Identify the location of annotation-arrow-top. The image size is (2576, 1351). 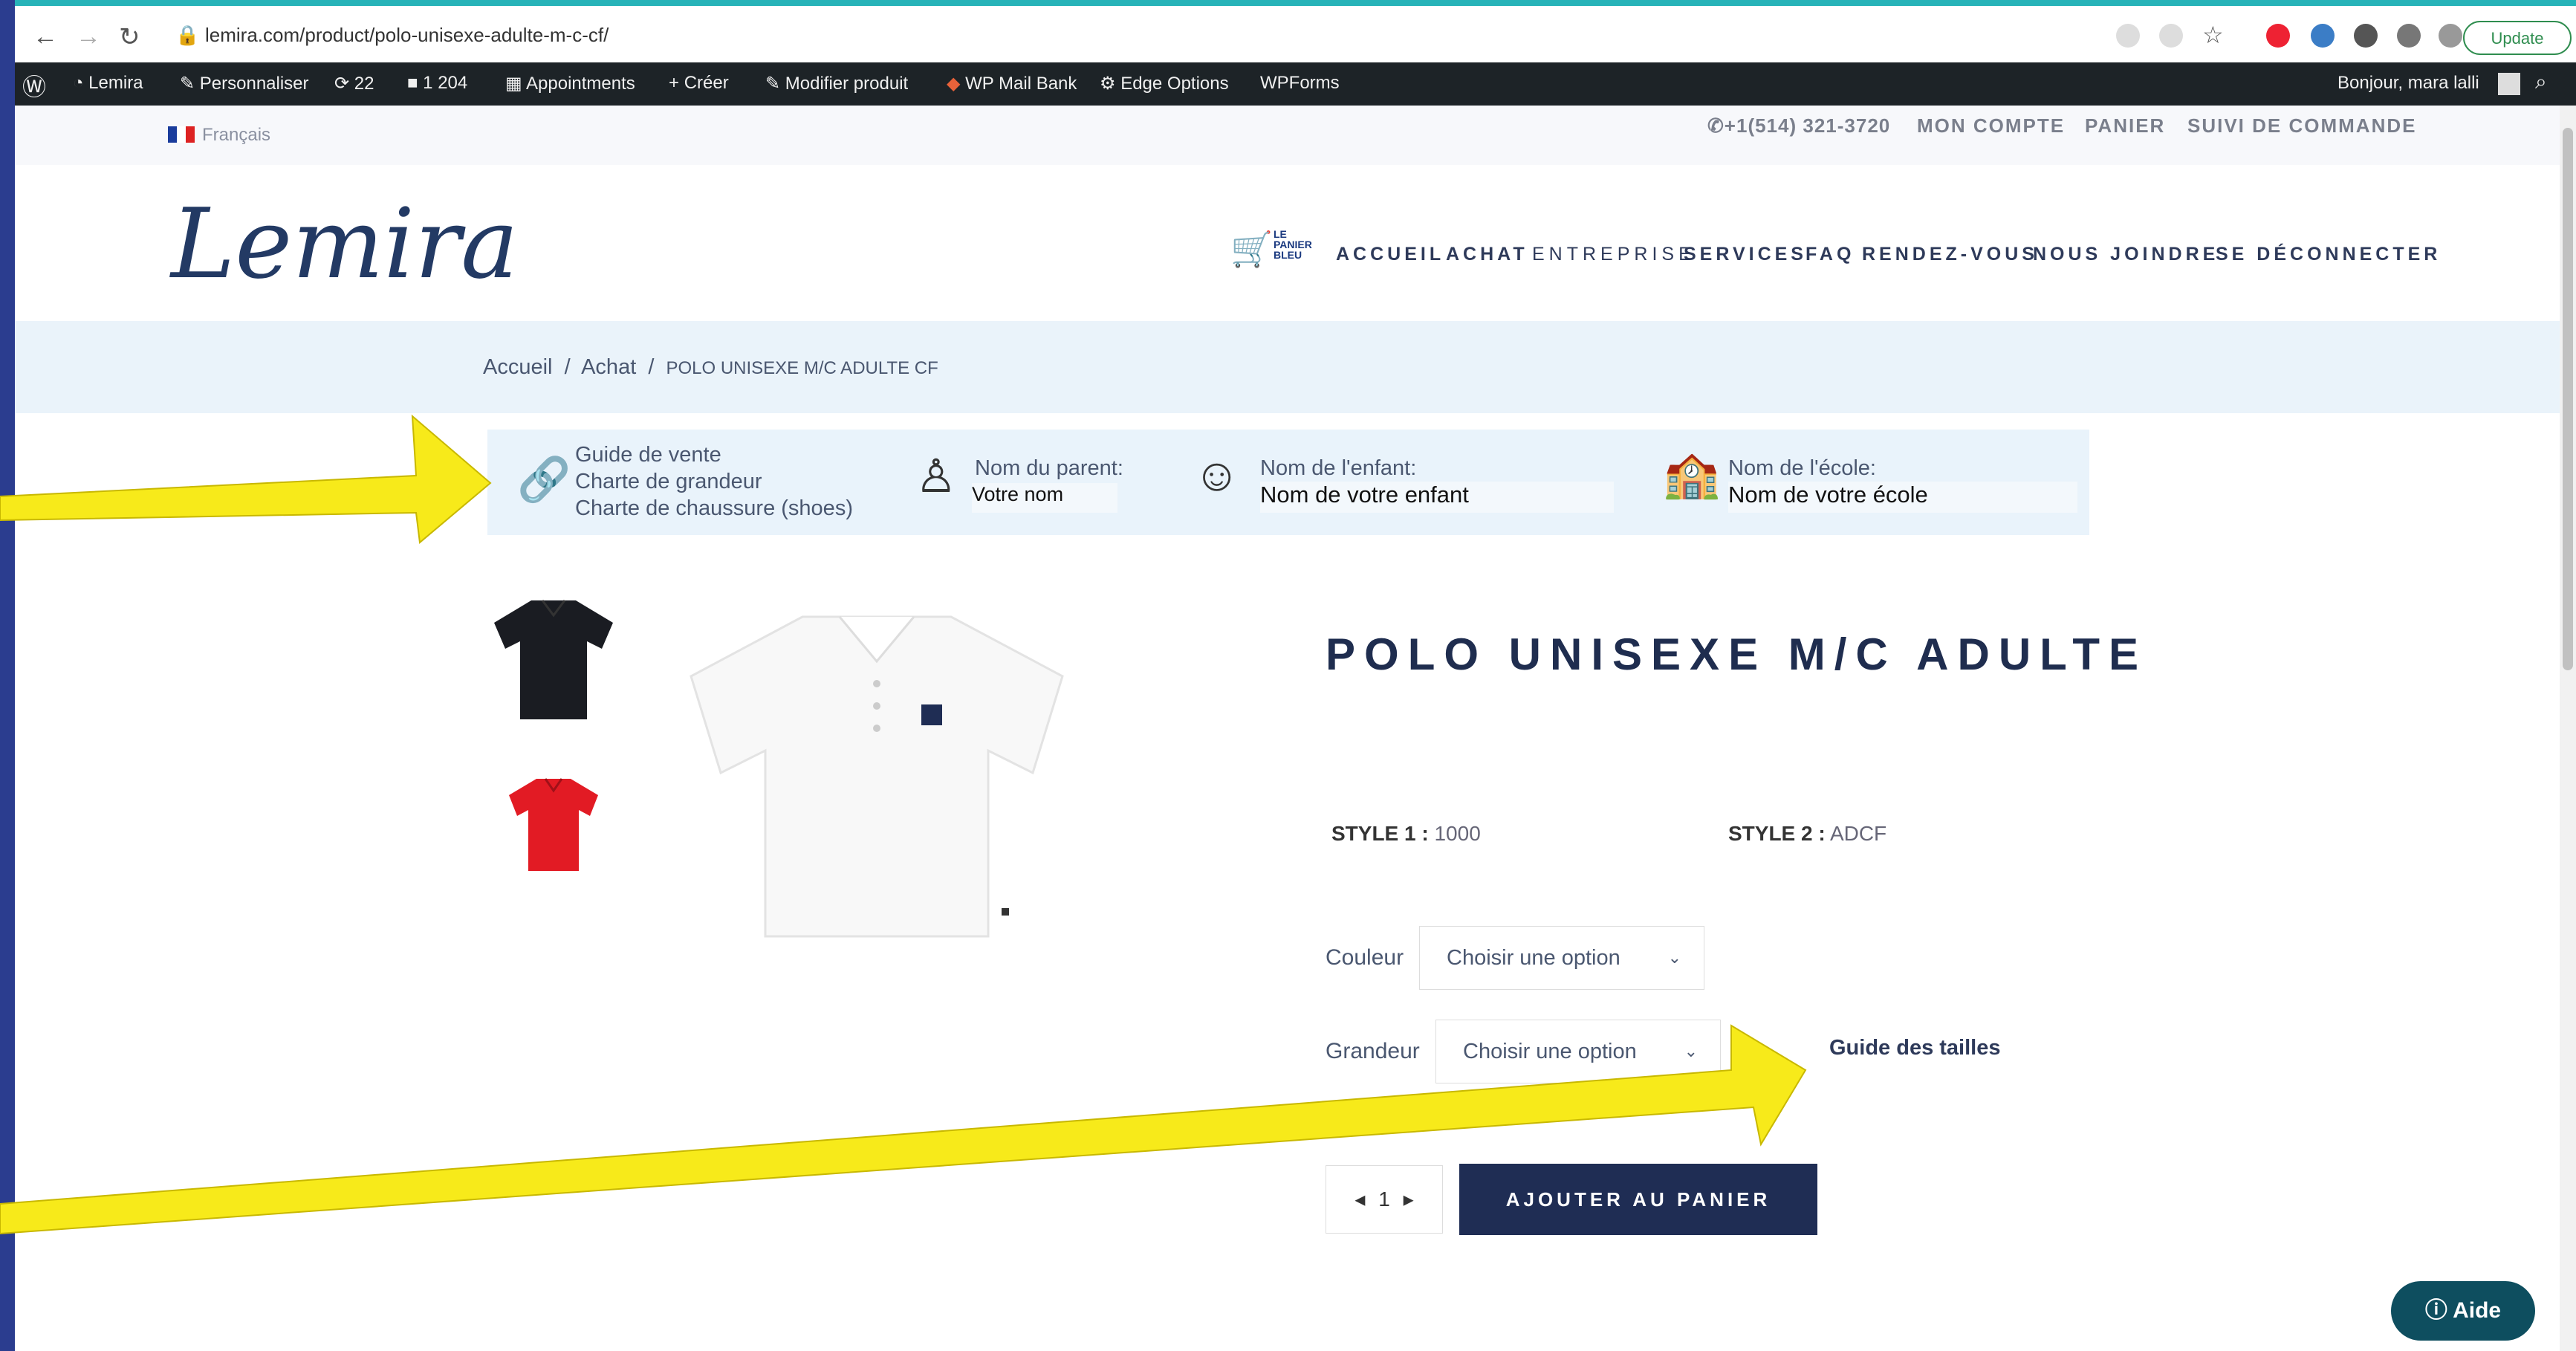
(246, 479).